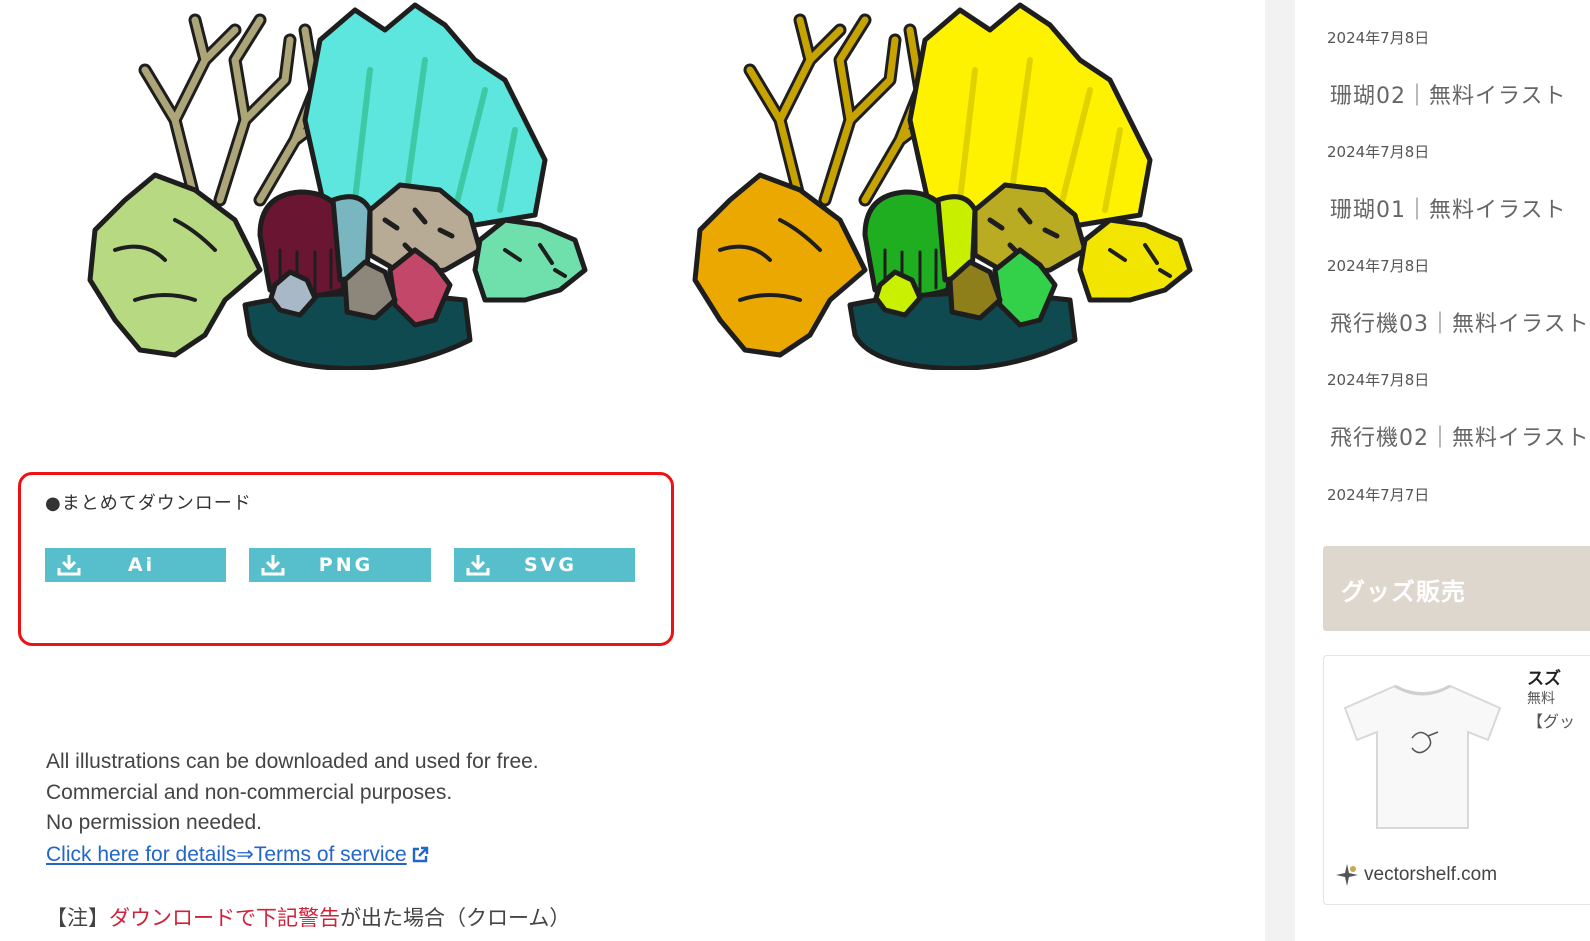  What do you see at coordinates (1431, 874) in the screenshot?
I see `goods-card-site: vectorshelf.com` at bounding box center [1431, 874].